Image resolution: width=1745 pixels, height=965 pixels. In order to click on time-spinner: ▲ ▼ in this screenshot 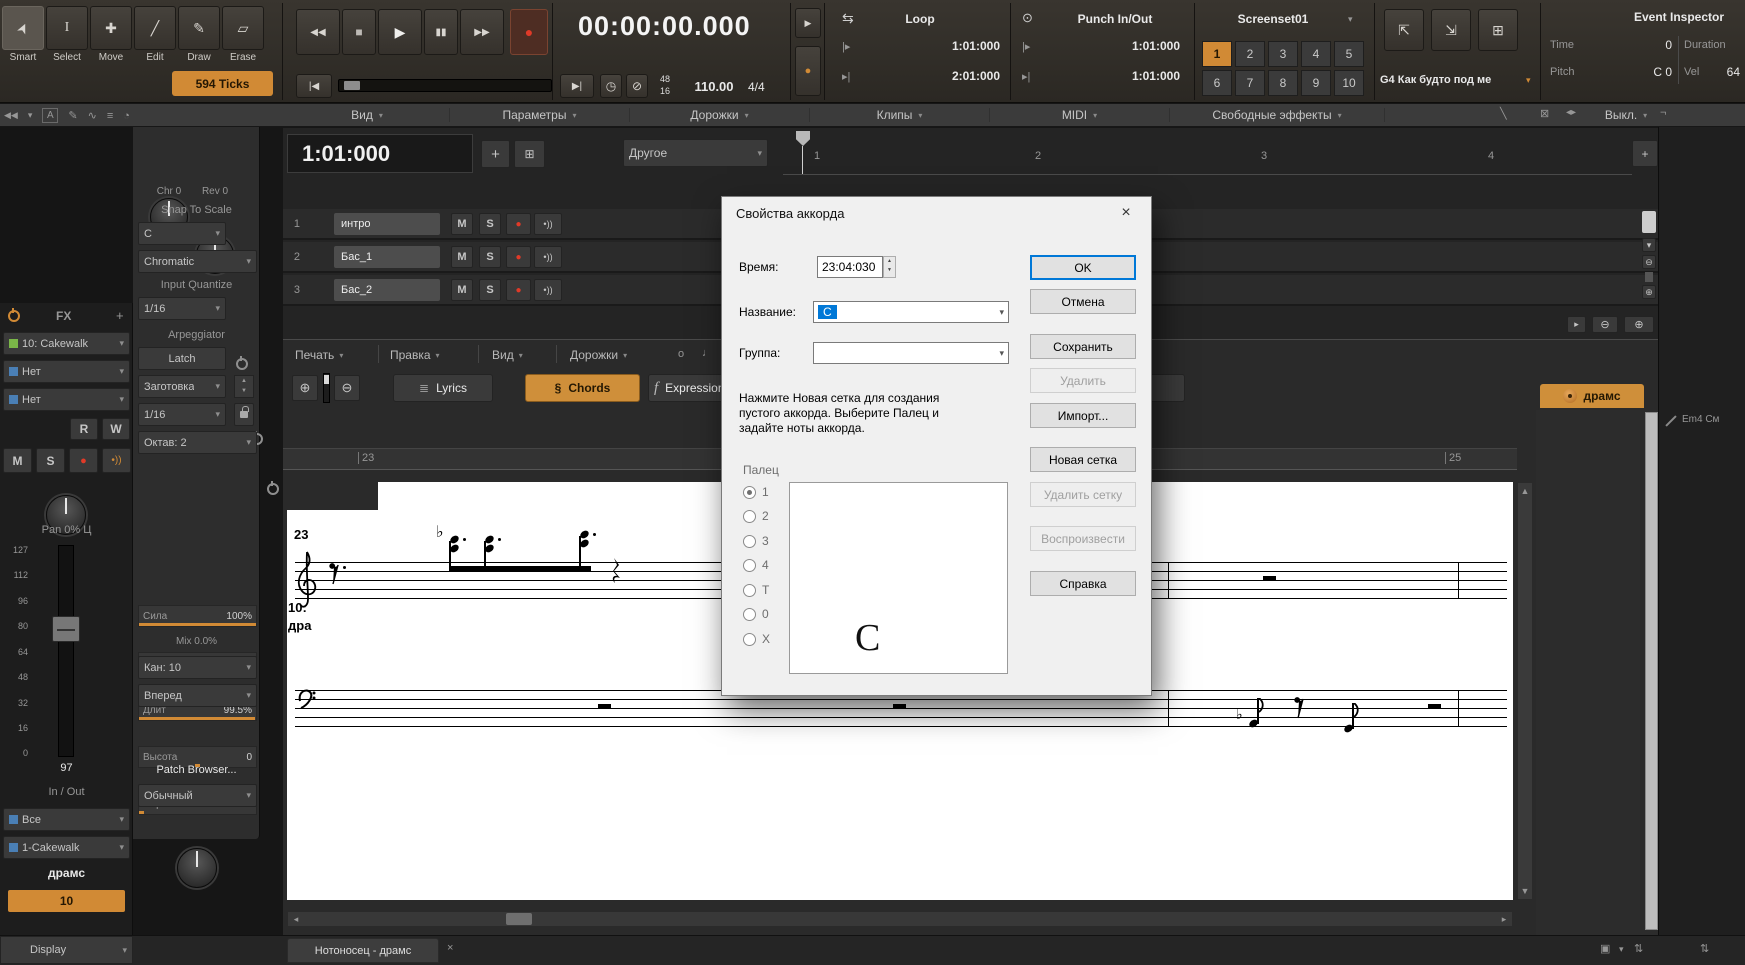, I will do `click(889, 267)`.